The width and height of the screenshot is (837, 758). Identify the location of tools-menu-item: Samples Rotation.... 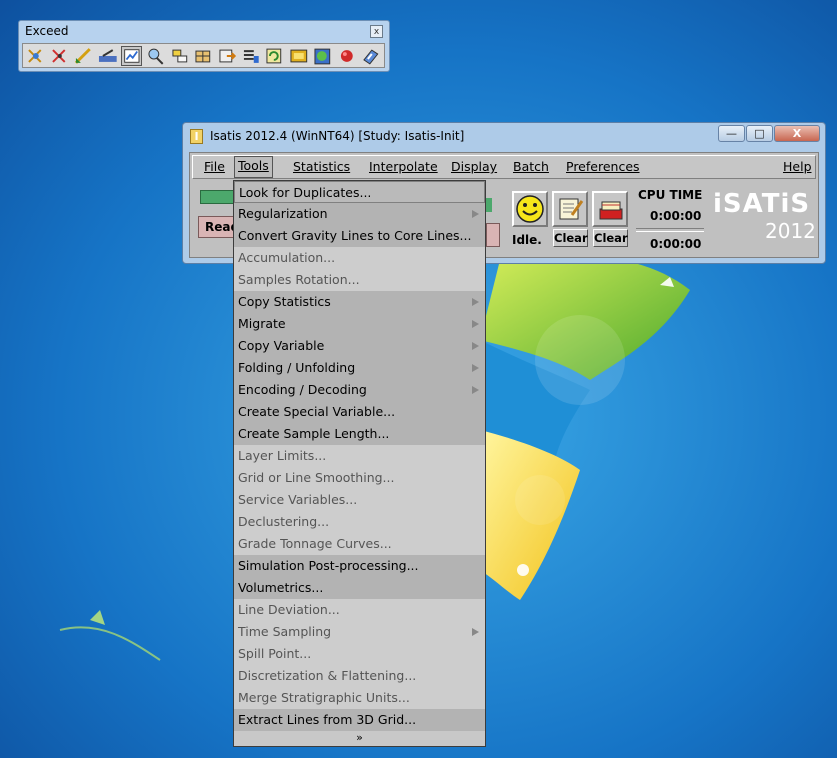
(359, 280).